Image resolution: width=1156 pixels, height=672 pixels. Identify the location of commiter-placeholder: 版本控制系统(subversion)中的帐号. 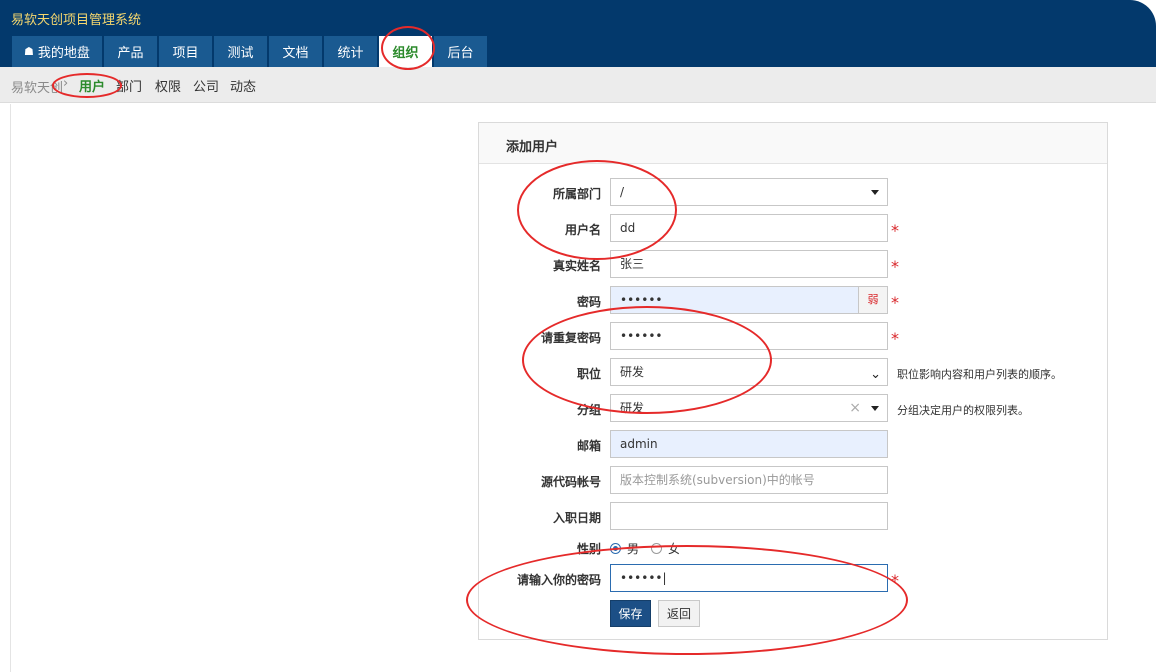
(717, 480).